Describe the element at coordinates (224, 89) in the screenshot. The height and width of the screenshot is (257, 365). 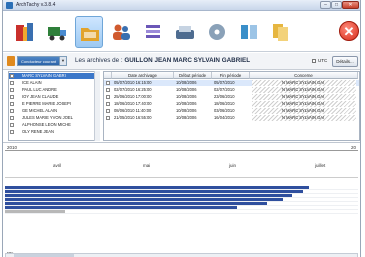
I see `cell-end: 02/07/2010` at that location.